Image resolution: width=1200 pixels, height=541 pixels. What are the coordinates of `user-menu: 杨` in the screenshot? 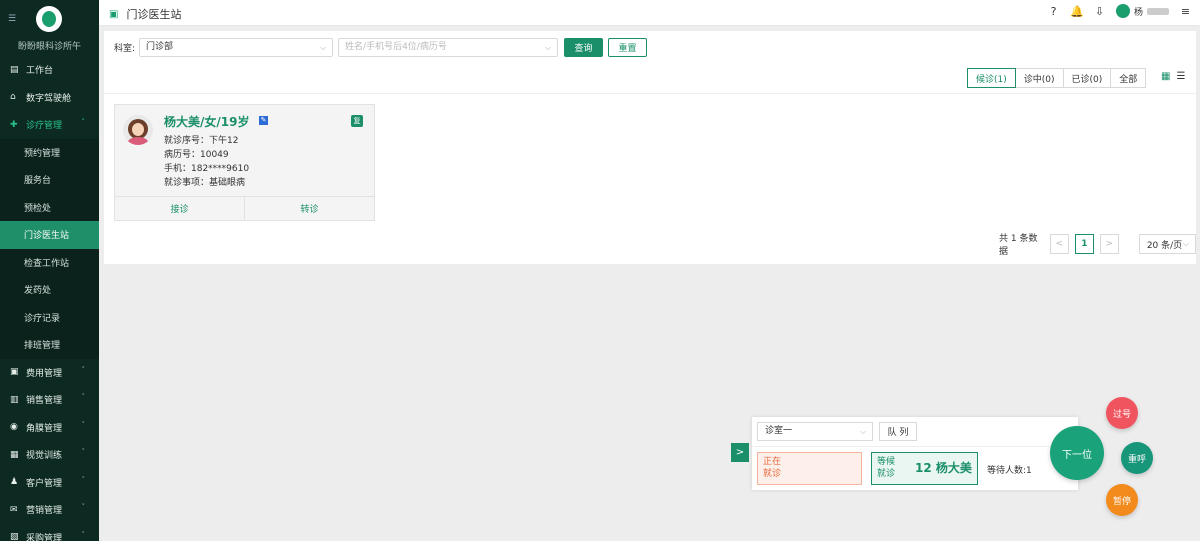 It's located at (1142, 11).